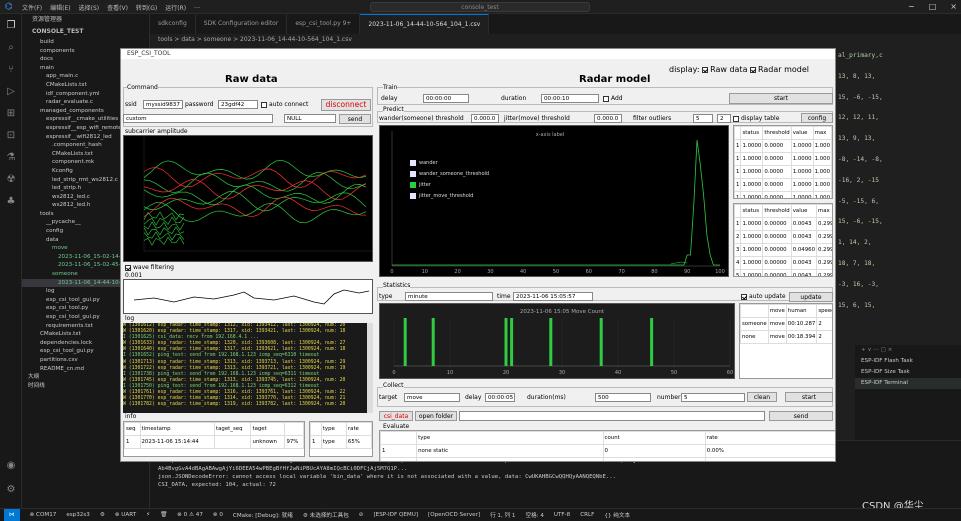 This screenshot has height=521, width=961. What do you see at coordinates (817, 118) in the screenshot?
I see `config-button: config` at bounding box center [817, 118].